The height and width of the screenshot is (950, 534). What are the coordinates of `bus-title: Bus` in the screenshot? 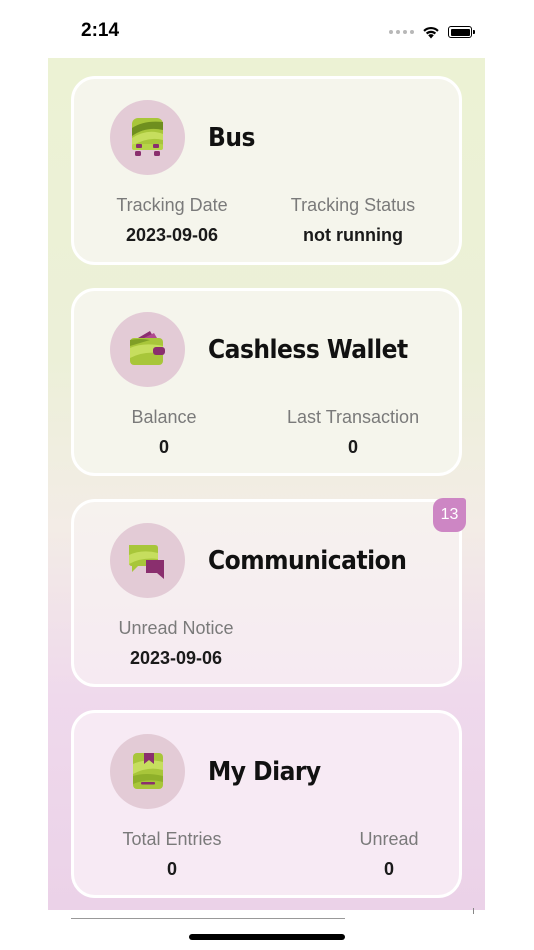 It's located at (231, 138).